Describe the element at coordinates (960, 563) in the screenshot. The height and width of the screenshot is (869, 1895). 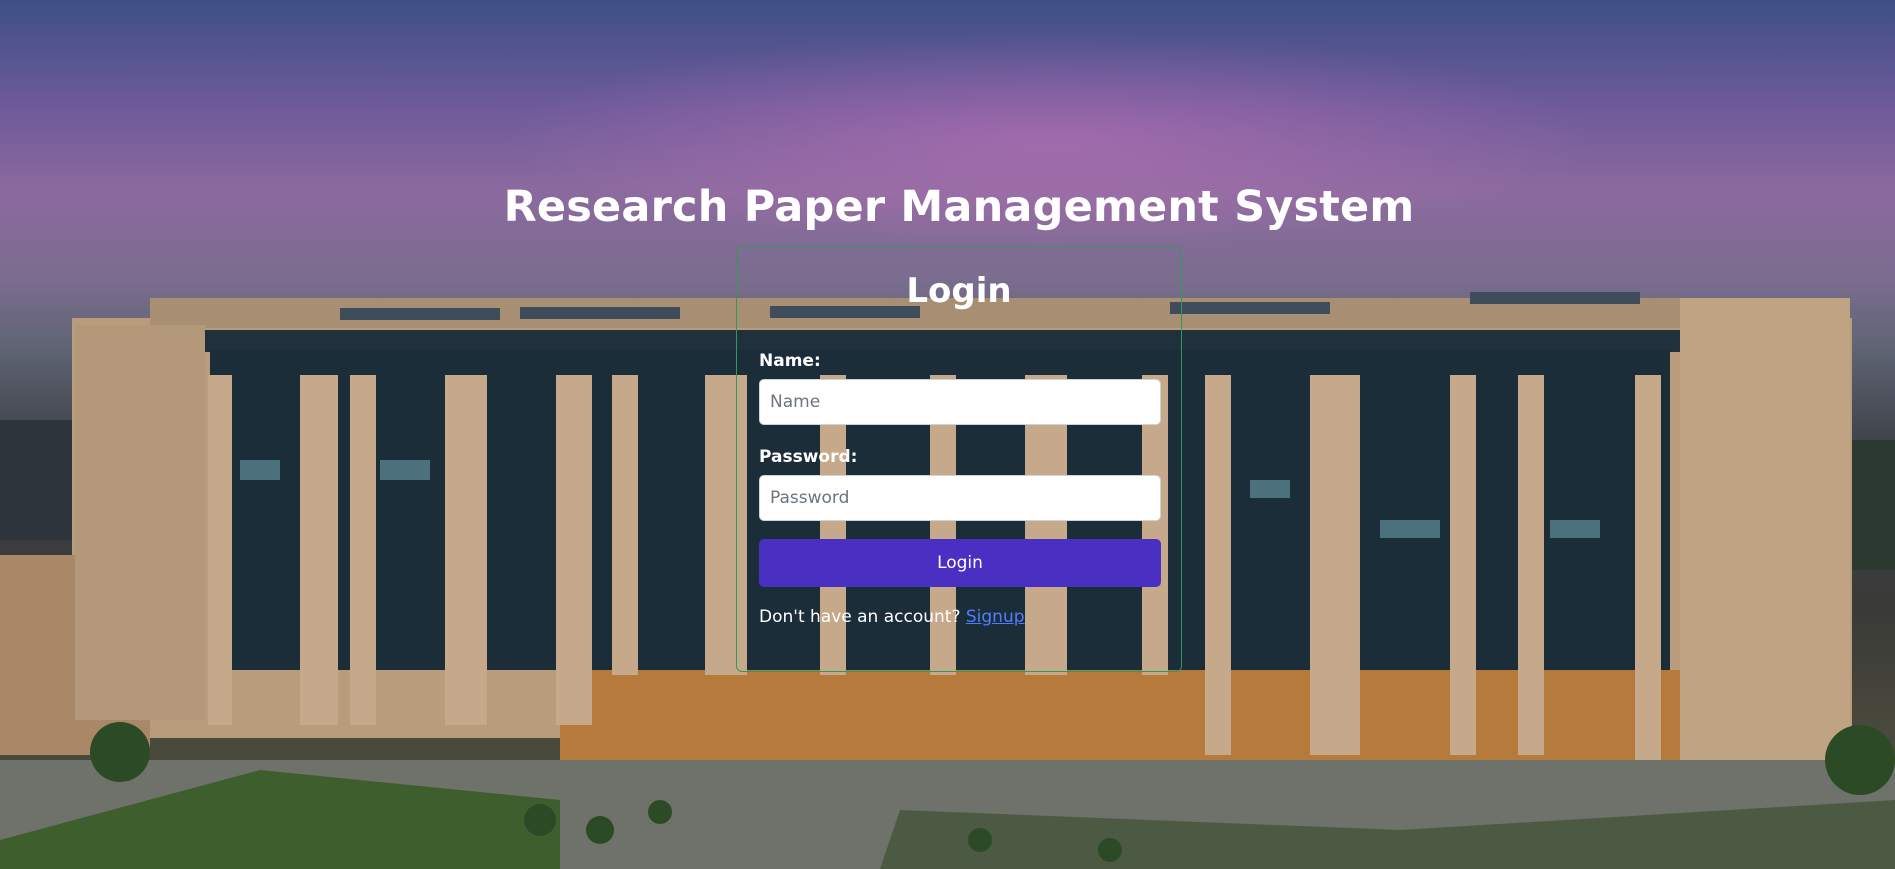
I see `login-button: Login` at that location.